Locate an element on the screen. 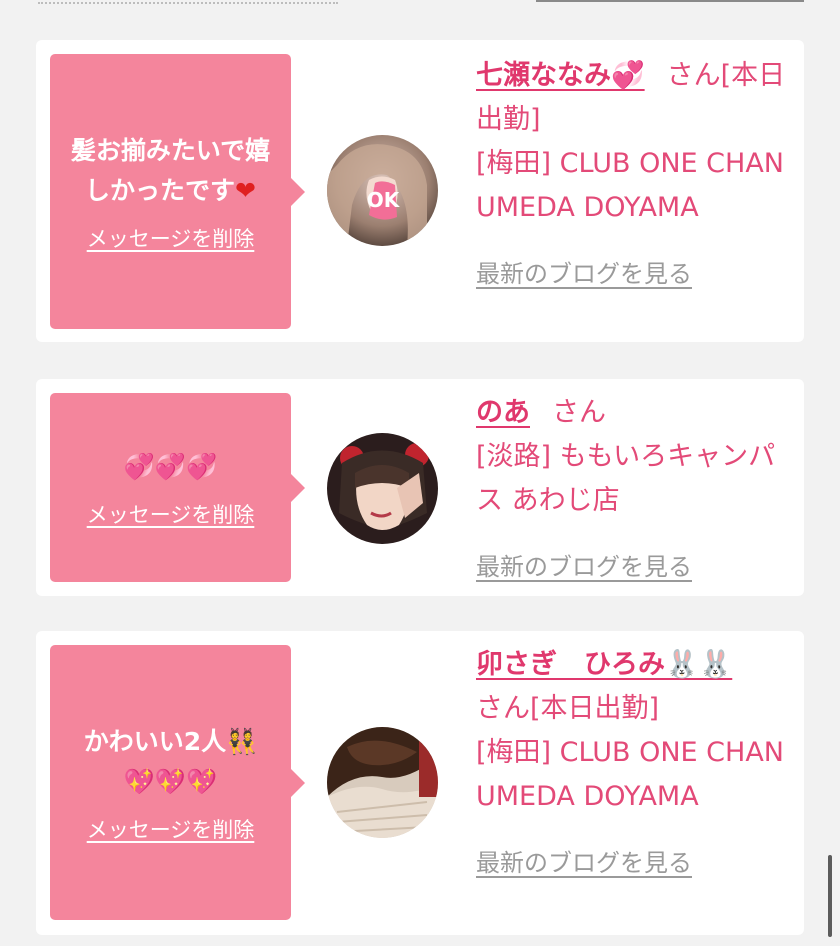 The width and height of the screenshot is (840, 946). rabbit-face-icon: 🐰🐰 is located at coordinates (699, 664).